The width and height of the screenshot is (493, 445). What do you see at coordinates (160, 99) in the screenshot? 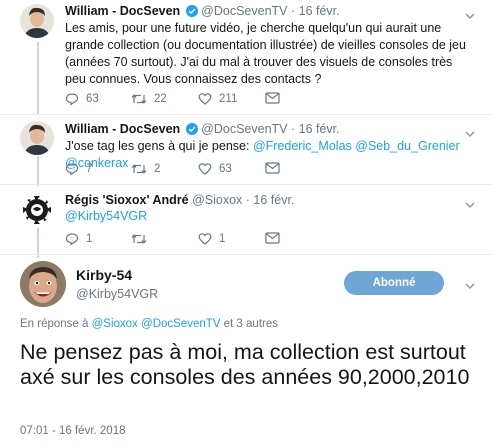
I see `retweet-count: 22` at bounding box center [160, 99].